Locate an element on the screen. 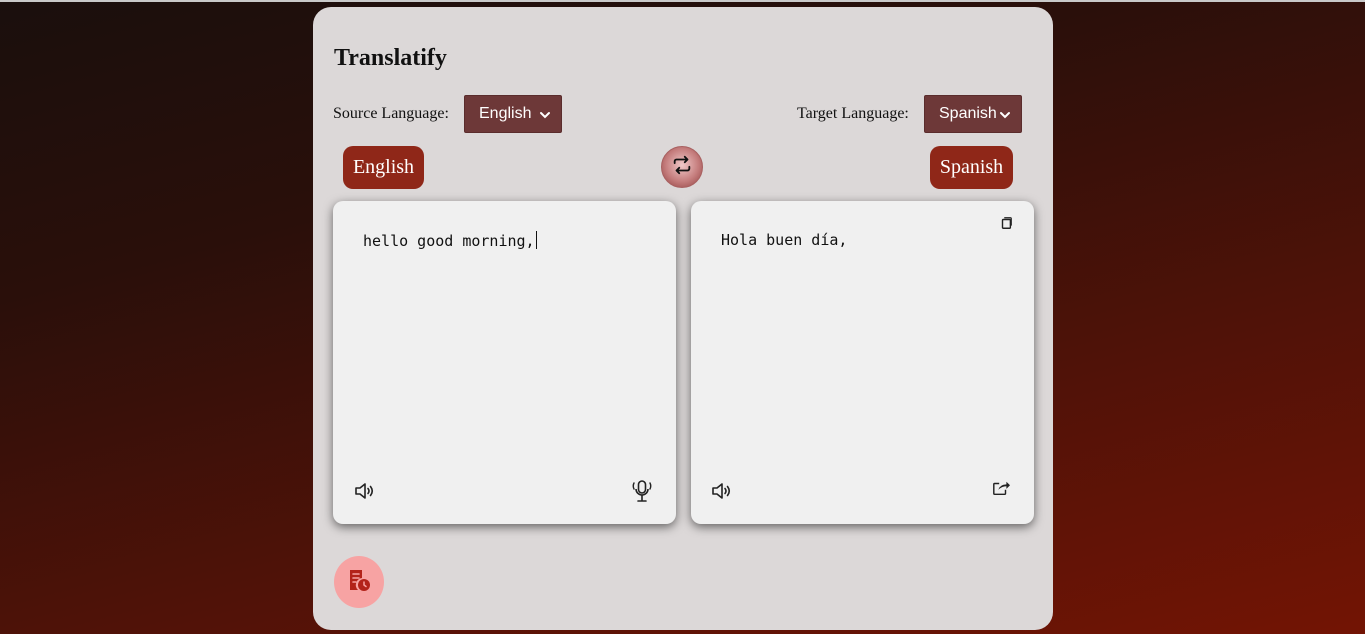 The height and width of the screenshot is (634, 1365). target-language-label: Target Language: is located at coordinates (853, 113).